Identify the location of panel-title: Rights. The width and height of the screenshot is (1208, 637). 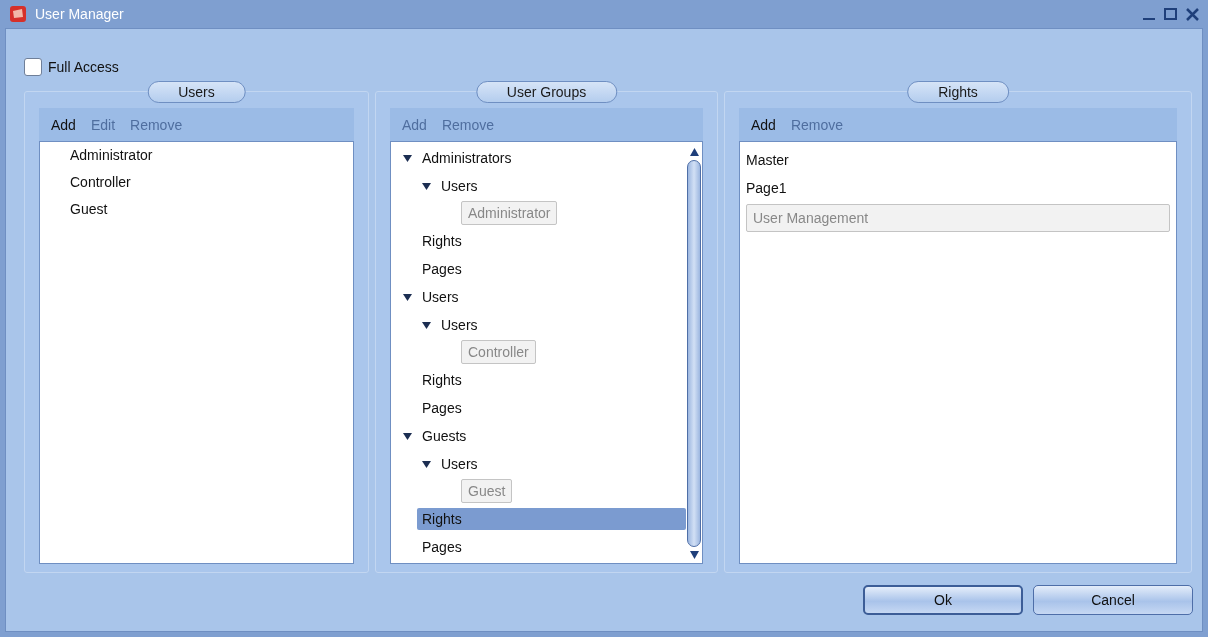
(958, 92).